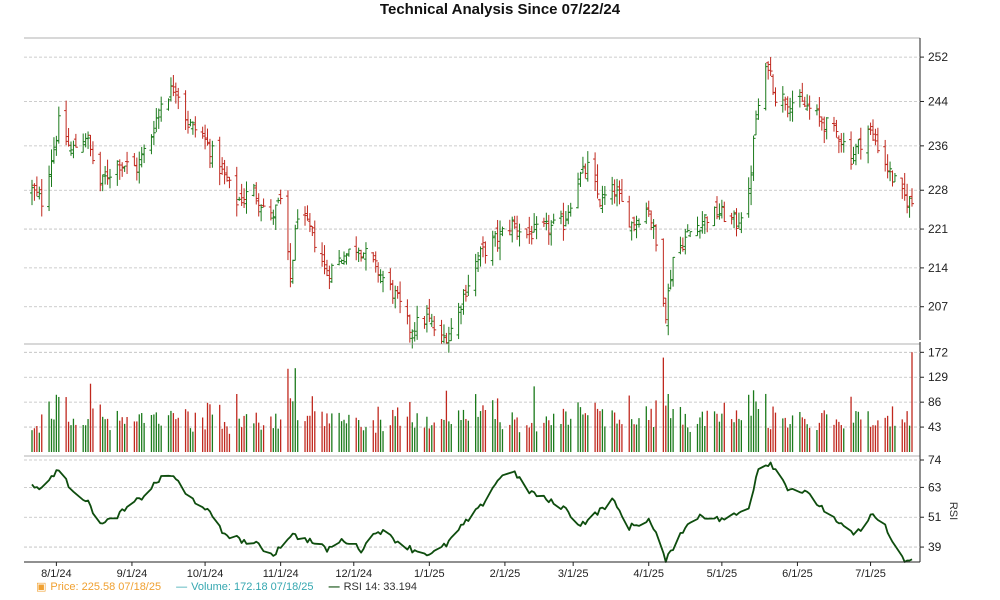 This screenshot has width=1000, height=600. I want to click on legend-rsi-label: RSI 14: 33.194, so click(380, 587).